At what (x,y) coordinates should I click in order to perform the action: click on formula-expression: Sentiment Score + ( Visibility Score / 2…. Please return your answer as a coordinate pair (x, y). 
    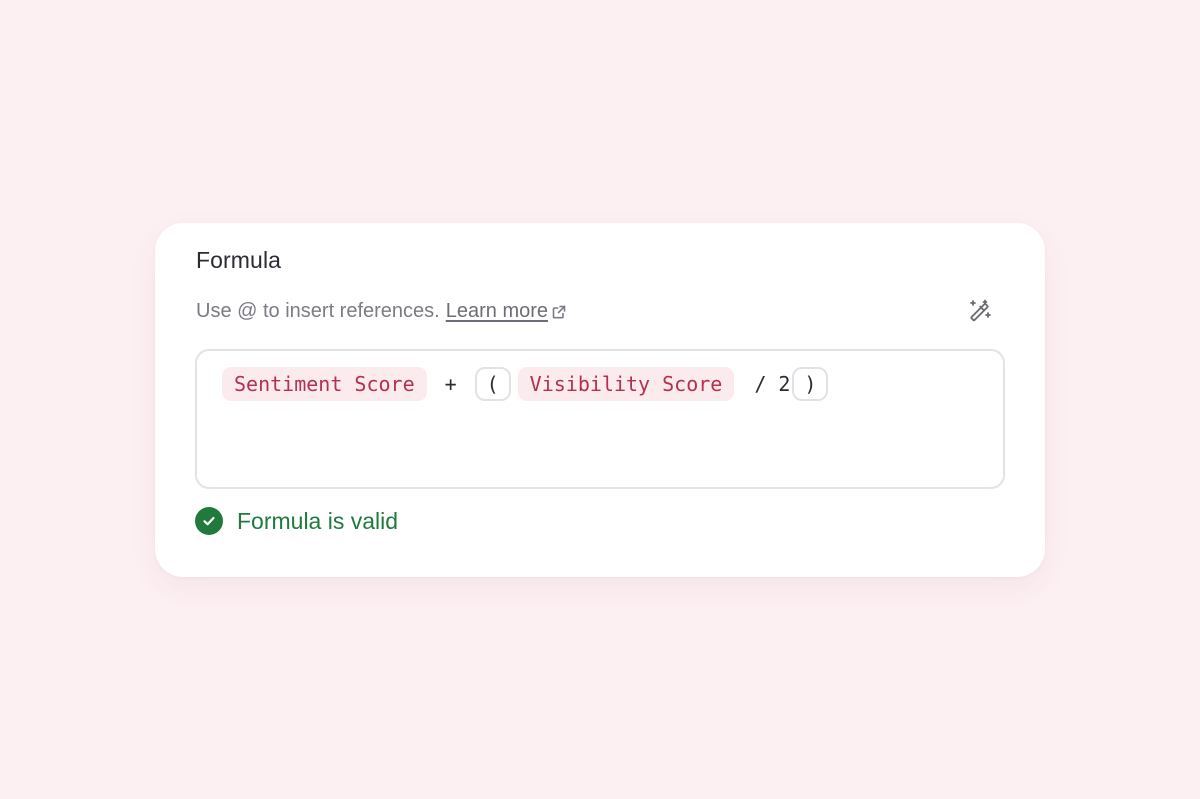
    Looking at the image, I should click on (525, 384).